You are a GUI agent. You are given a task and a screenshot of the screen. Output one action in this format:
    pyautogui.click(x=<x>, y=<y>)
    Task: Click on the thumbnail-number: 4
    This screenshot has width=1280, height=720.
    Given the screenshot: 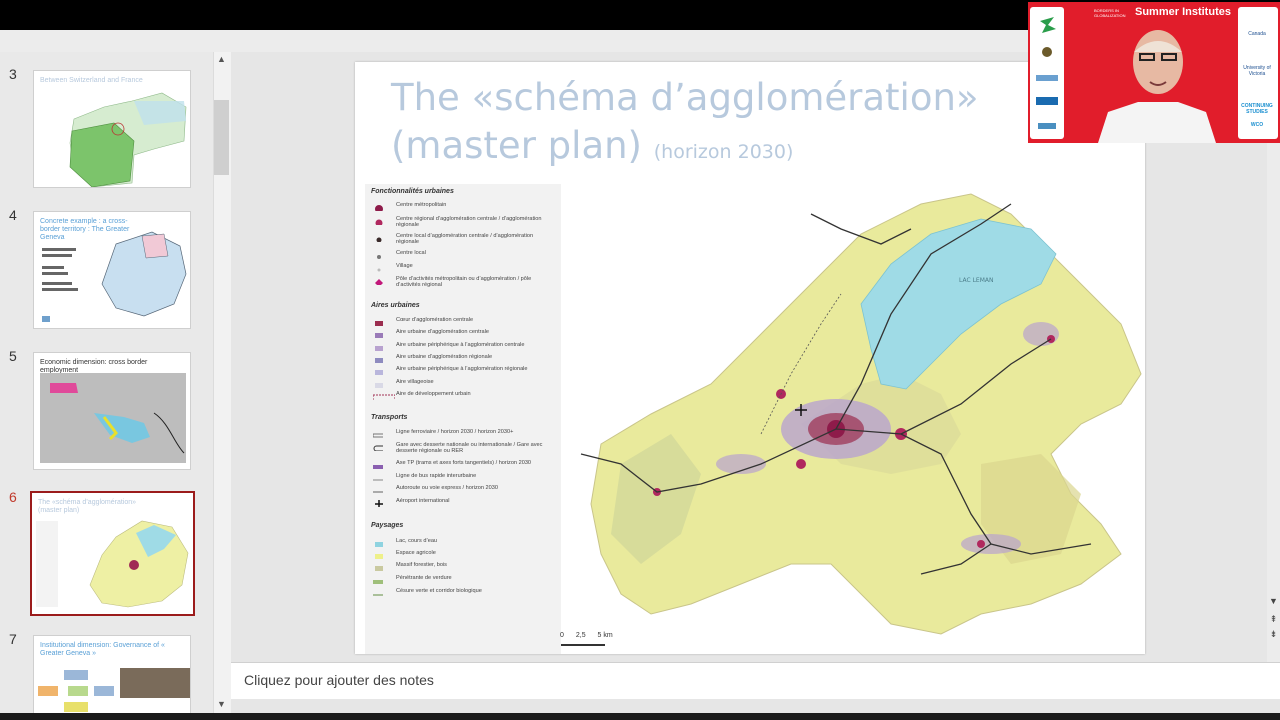 What is the action you would take?
    pyautogui.click(x=13, y=215)
    